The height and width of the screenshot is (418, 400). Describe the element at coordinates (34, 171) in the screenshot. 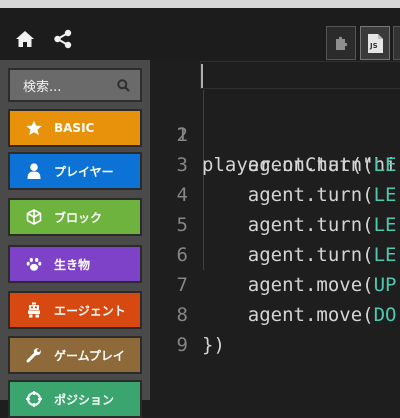

I see `user-icon` at that location.